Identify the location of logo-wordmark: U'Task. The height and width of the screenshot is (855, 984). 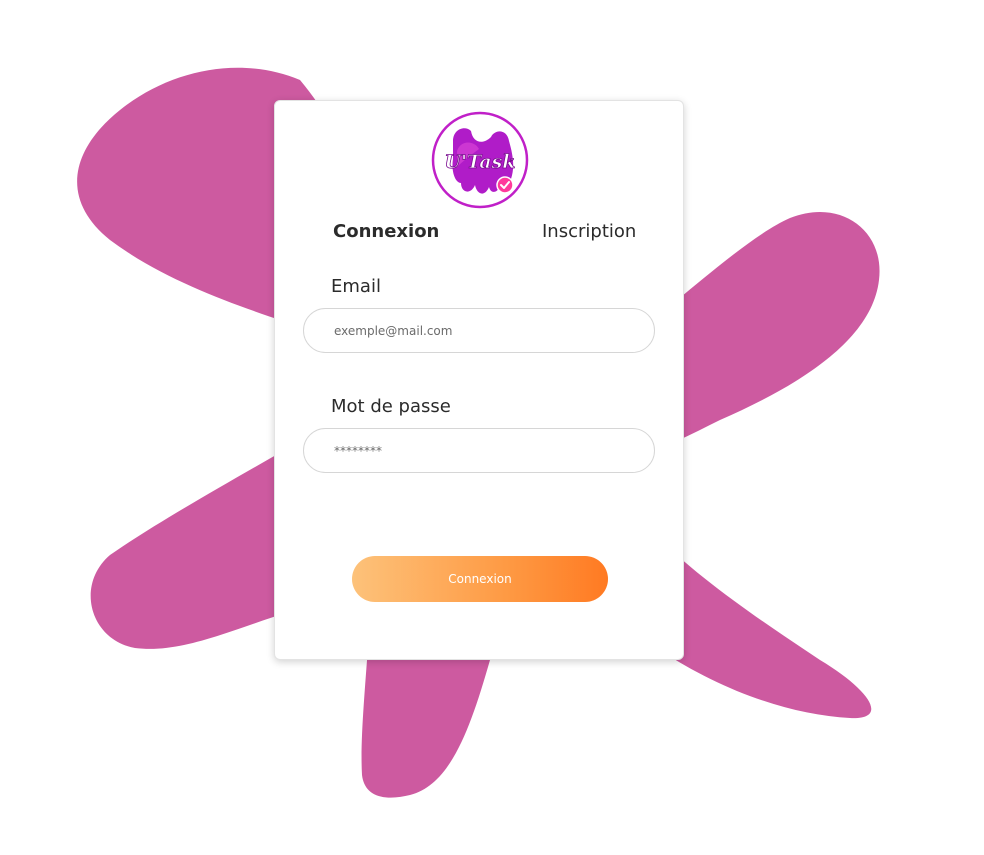
(480, 162).